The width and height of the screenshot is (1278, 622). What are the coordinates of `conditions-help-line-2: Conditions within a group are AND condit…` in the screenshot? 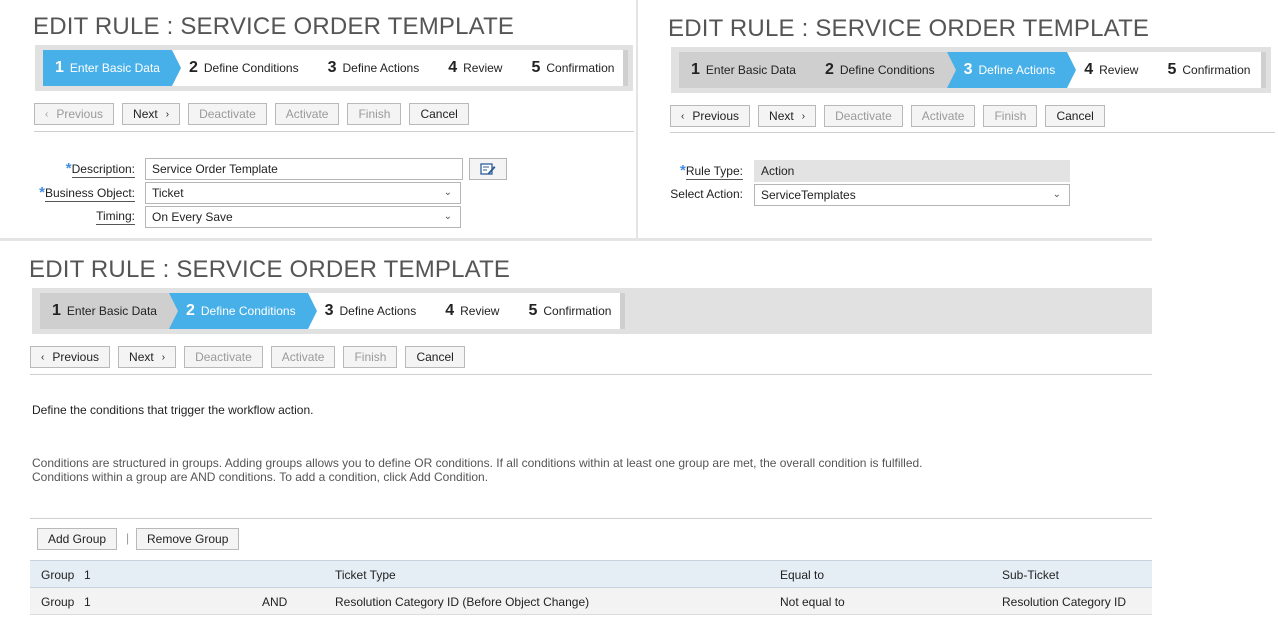 It's located at (260, 477).